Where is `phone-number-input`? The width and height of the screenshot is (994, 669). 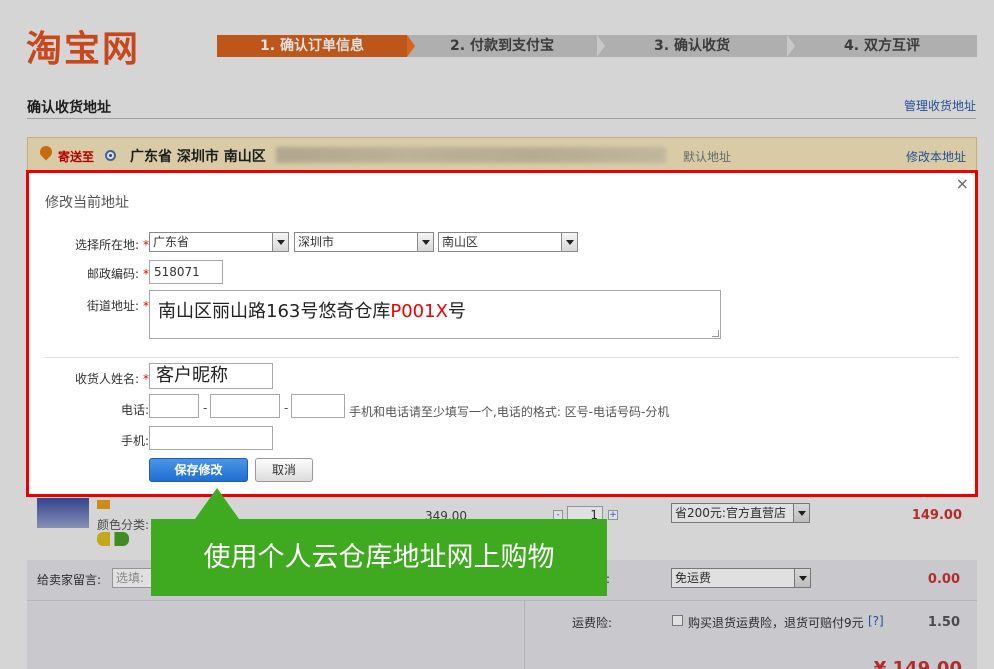 phone-number-input is located at coordinates (245, 406).